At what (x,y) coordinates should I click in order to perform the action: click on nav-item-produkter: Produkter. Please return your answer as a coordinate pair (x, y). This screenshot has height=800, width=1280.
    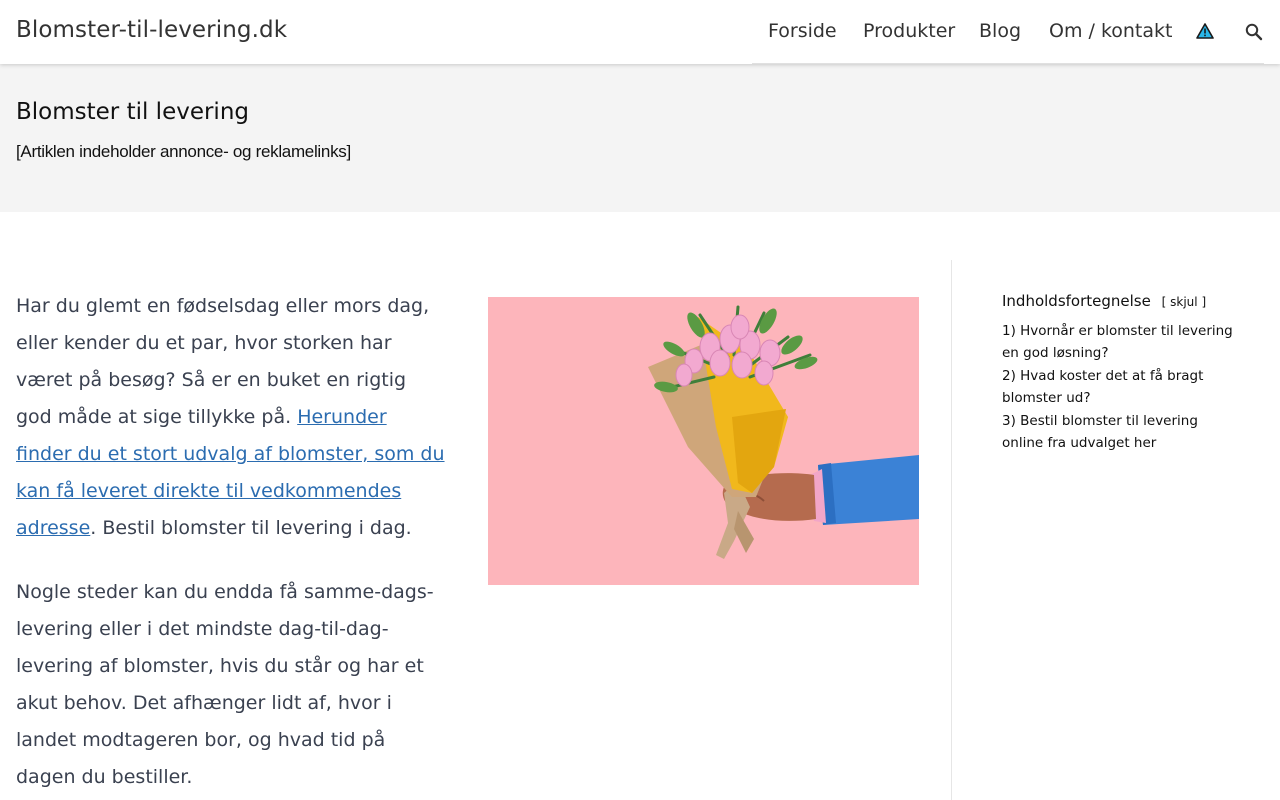
    Looking at the image, I should click on (909, 31).